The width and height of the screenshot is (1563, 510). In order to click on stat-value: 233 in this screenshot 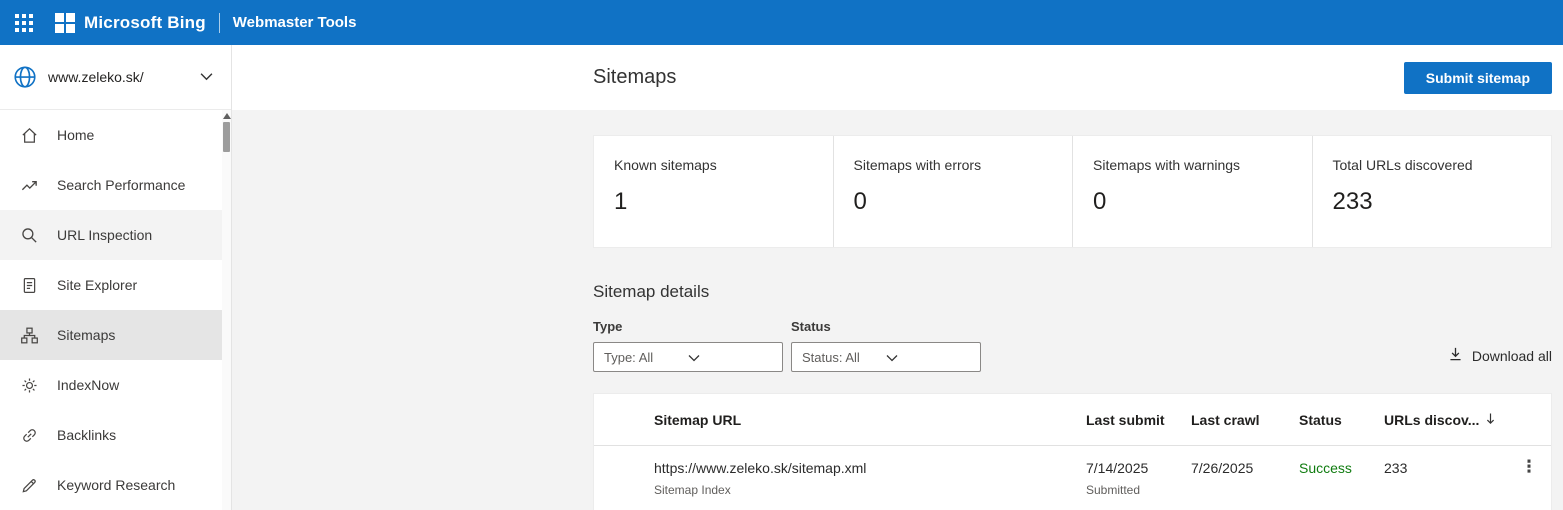, I will do `click(1352, 201)`.